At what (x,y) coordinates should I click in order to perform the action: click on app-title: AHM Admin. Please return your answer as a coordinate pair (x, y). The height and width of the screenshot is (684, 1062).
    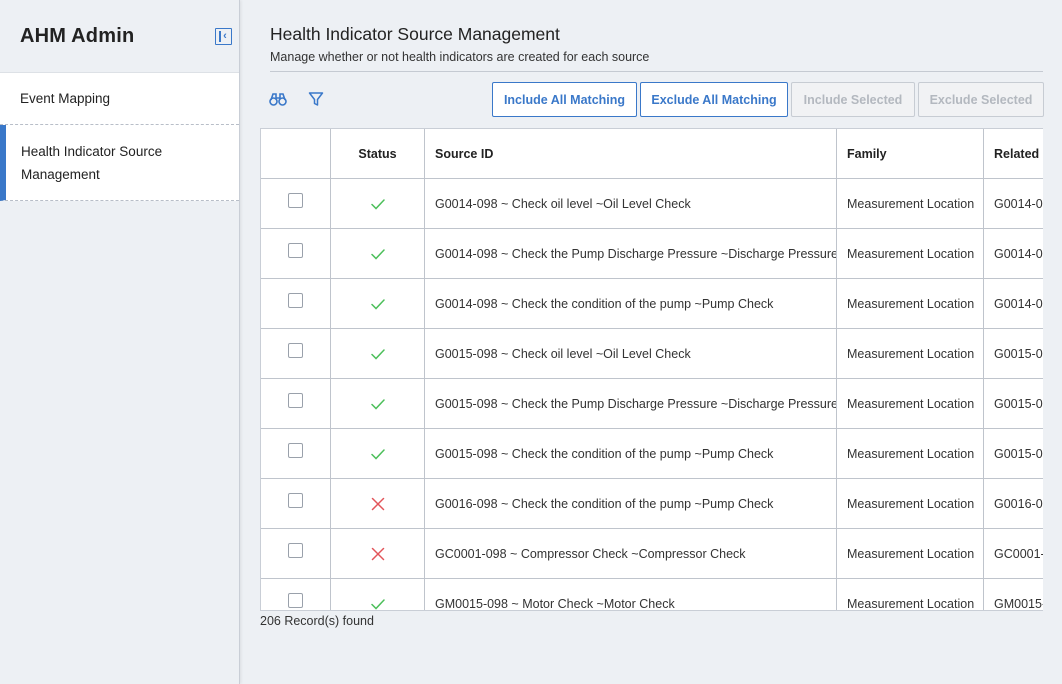
    Looking at the image, I should click on (77, 35).